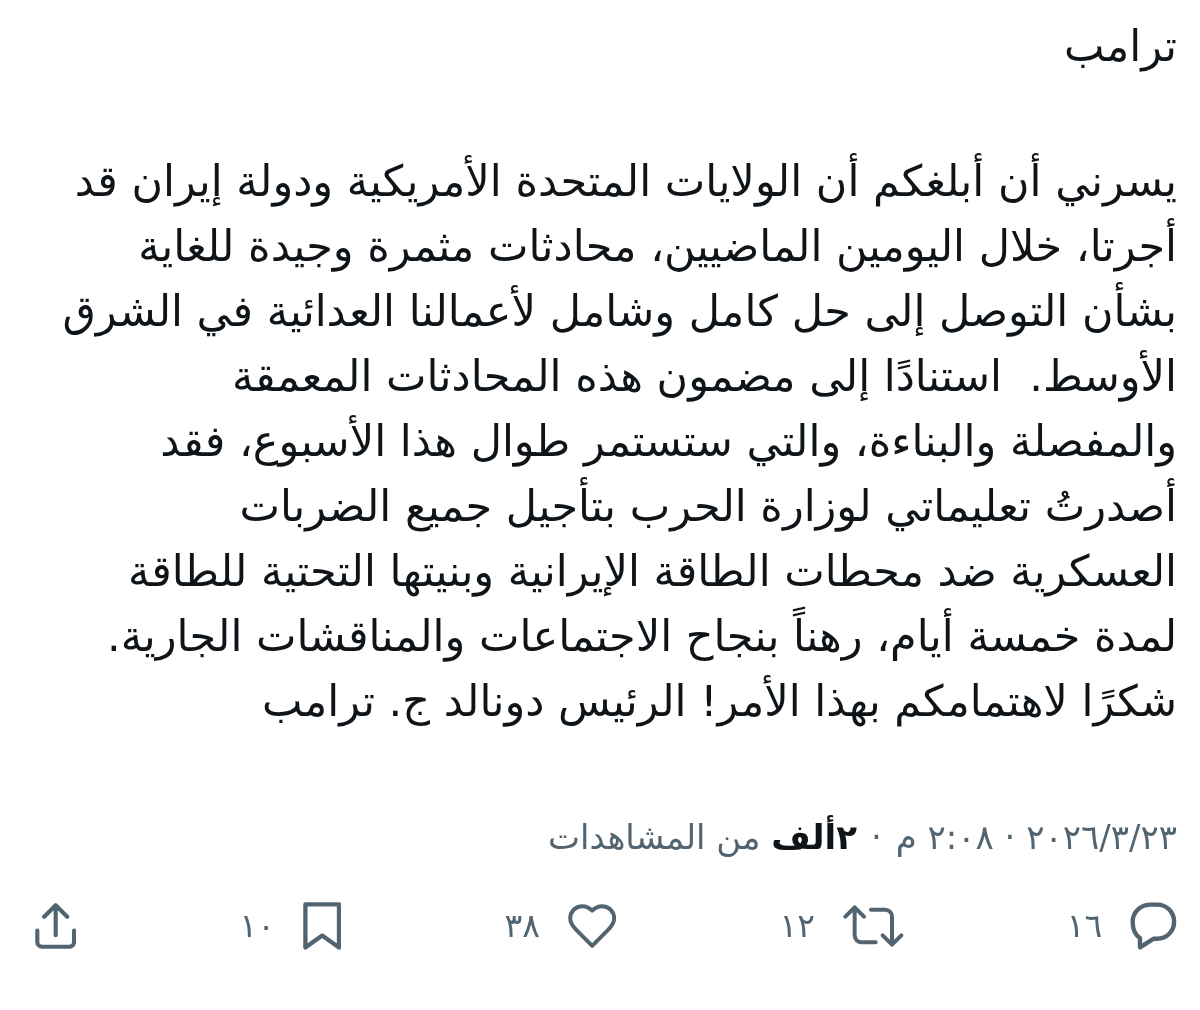 This screenshot has width=1200, height=1010. Describe the element at coordinates (1036, 837) in the screenshot. I see `timestamp-link: ٢٠٢٦/٣/٢٣ · ٢:٠٨ م` at that location.